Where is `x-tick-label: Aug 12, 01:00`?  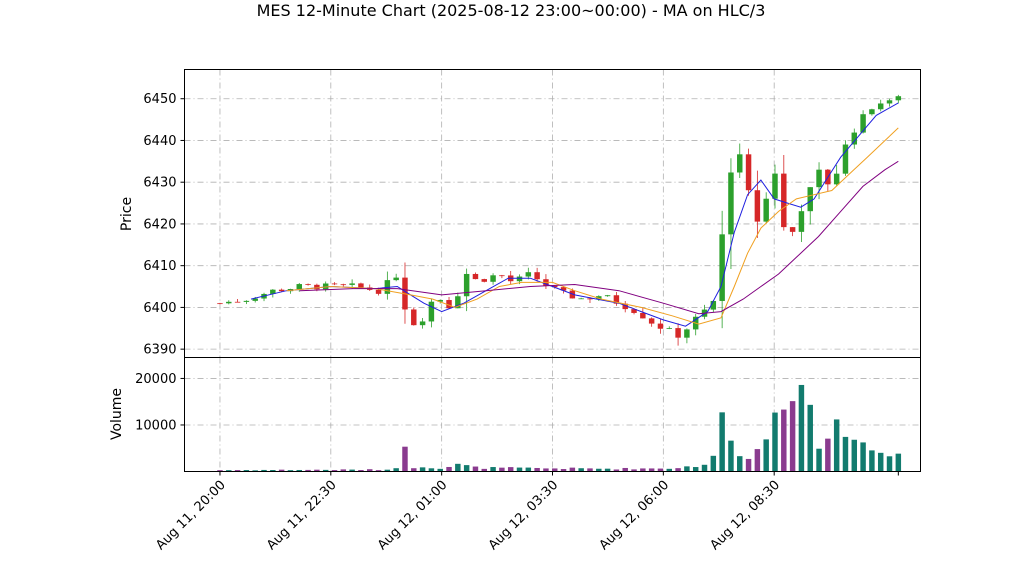
x-tick-label: Aug 12, 01:00 is located at coordinates (413, 516).